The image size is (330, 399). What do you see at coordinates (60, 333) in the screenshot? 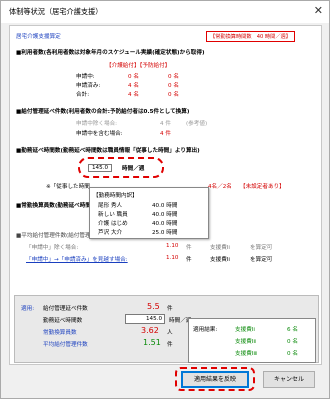
I see `applied-field-label: 常勤換算員数` at bounding box center [60, 333].